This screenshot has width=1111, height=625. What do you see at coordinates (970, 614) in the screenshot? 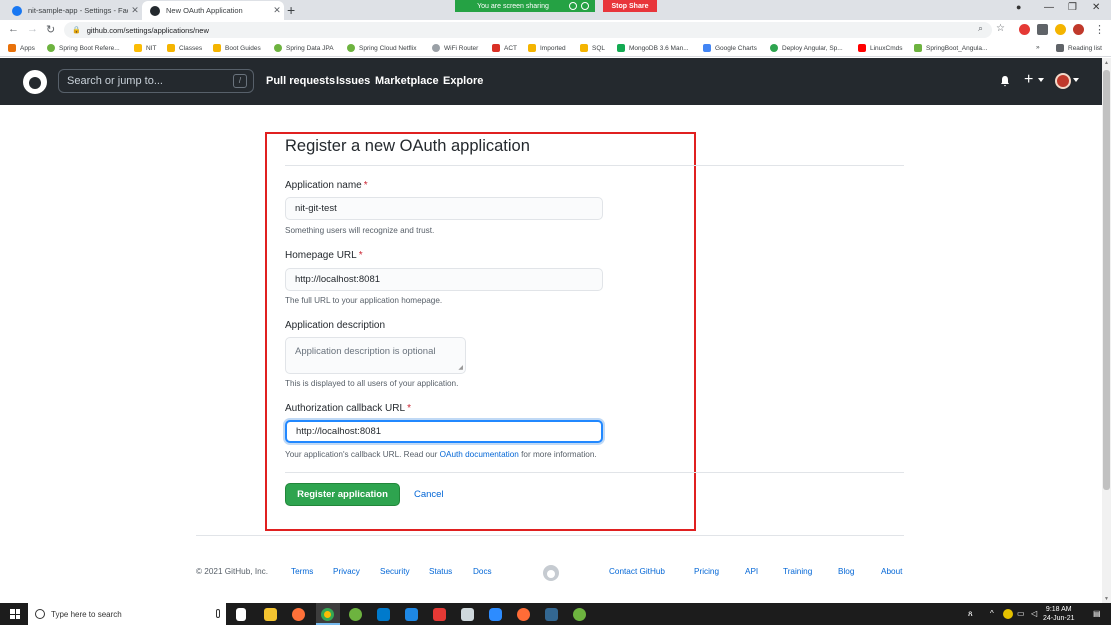
I see `people-icon: ጸ` at bounding box center [970, 614].